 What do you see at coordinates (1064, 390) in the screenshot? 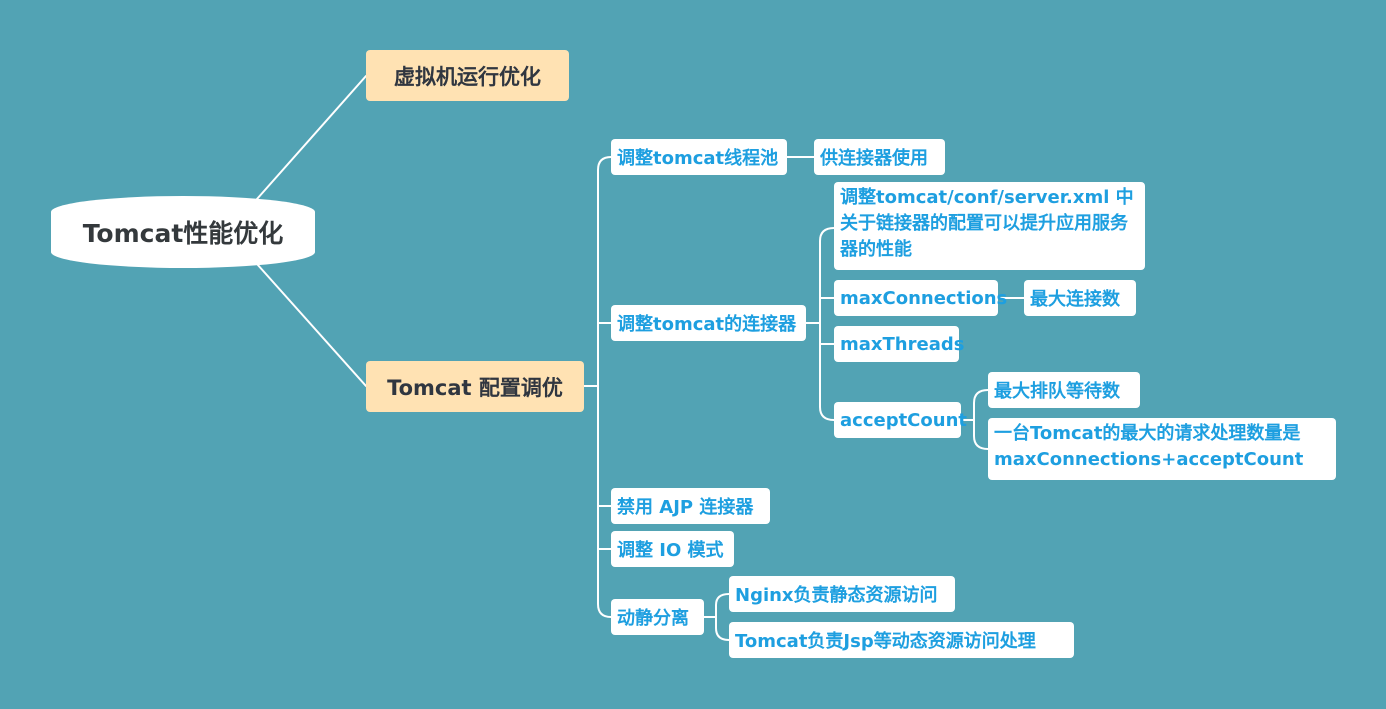
I see `node-accept-count-note1: 最大排队等待数` at bounding box center [1064, 390].